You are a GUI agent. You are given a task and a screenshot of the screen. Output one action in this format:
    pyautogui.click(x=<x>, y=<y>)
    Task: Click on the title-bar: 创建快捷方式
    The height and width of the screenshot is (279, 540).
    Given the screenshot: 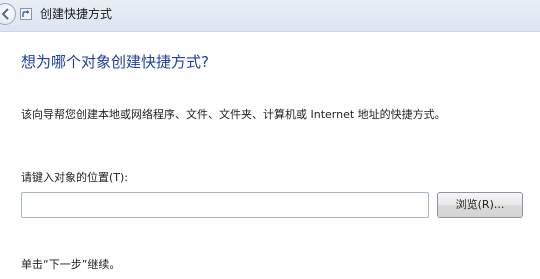 What is the action you would take?
    pyautogui.click(x=270, y=16)
    